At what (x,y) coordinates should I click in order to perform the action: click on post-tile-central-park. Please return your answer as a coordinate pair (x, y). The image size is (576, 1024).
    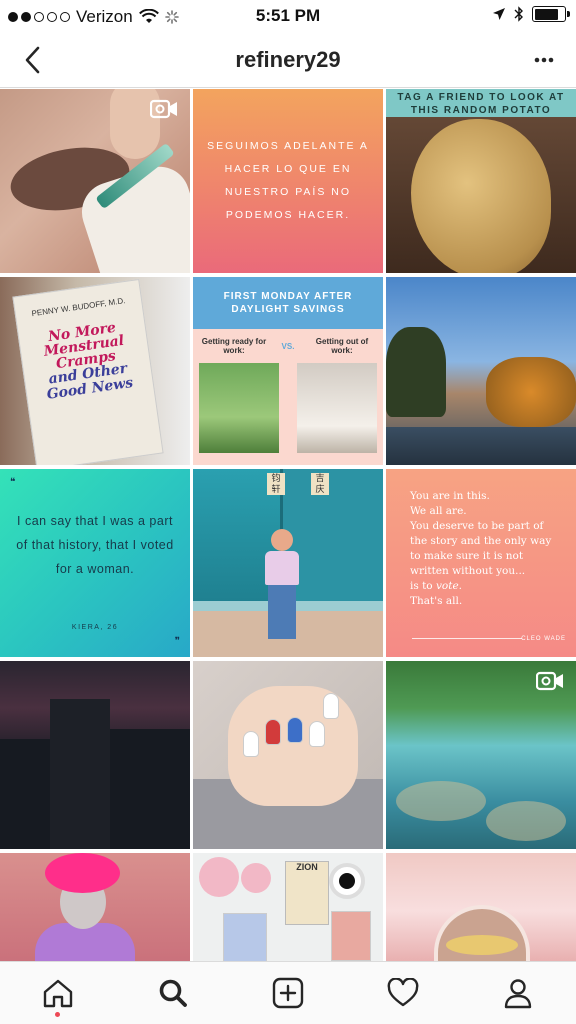
    Looking at the image, I should click on (481, 371).